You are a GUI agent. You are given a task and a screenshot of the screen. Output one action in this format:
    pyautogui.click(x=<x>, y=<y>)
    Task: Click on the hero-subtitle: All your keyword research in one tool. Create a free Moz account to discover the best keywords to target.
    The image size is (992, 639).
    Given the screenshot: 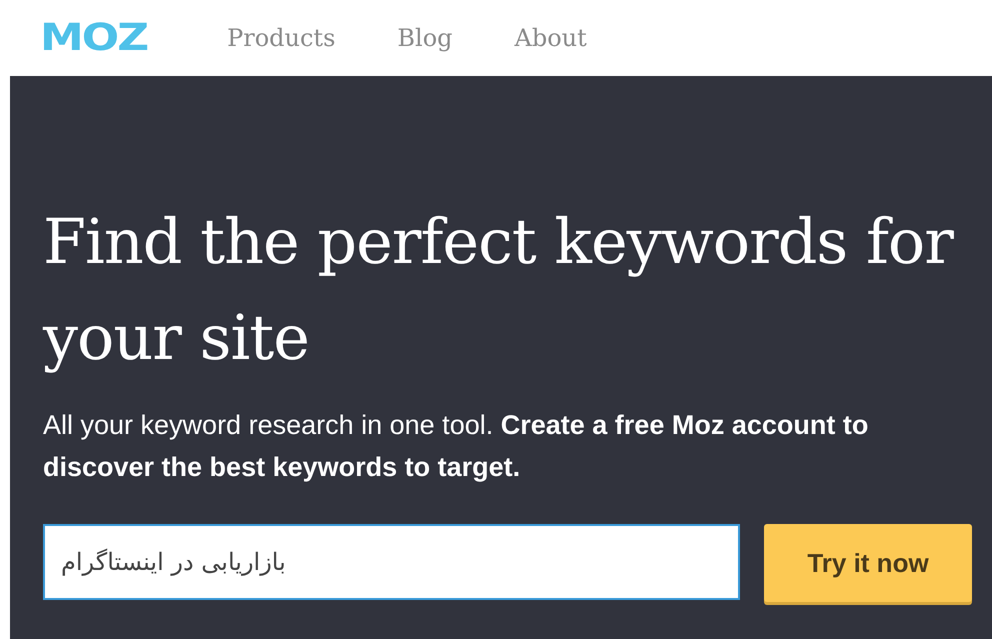 What is the action you would take?
    pyautogui.click(x=456, y=446)
    